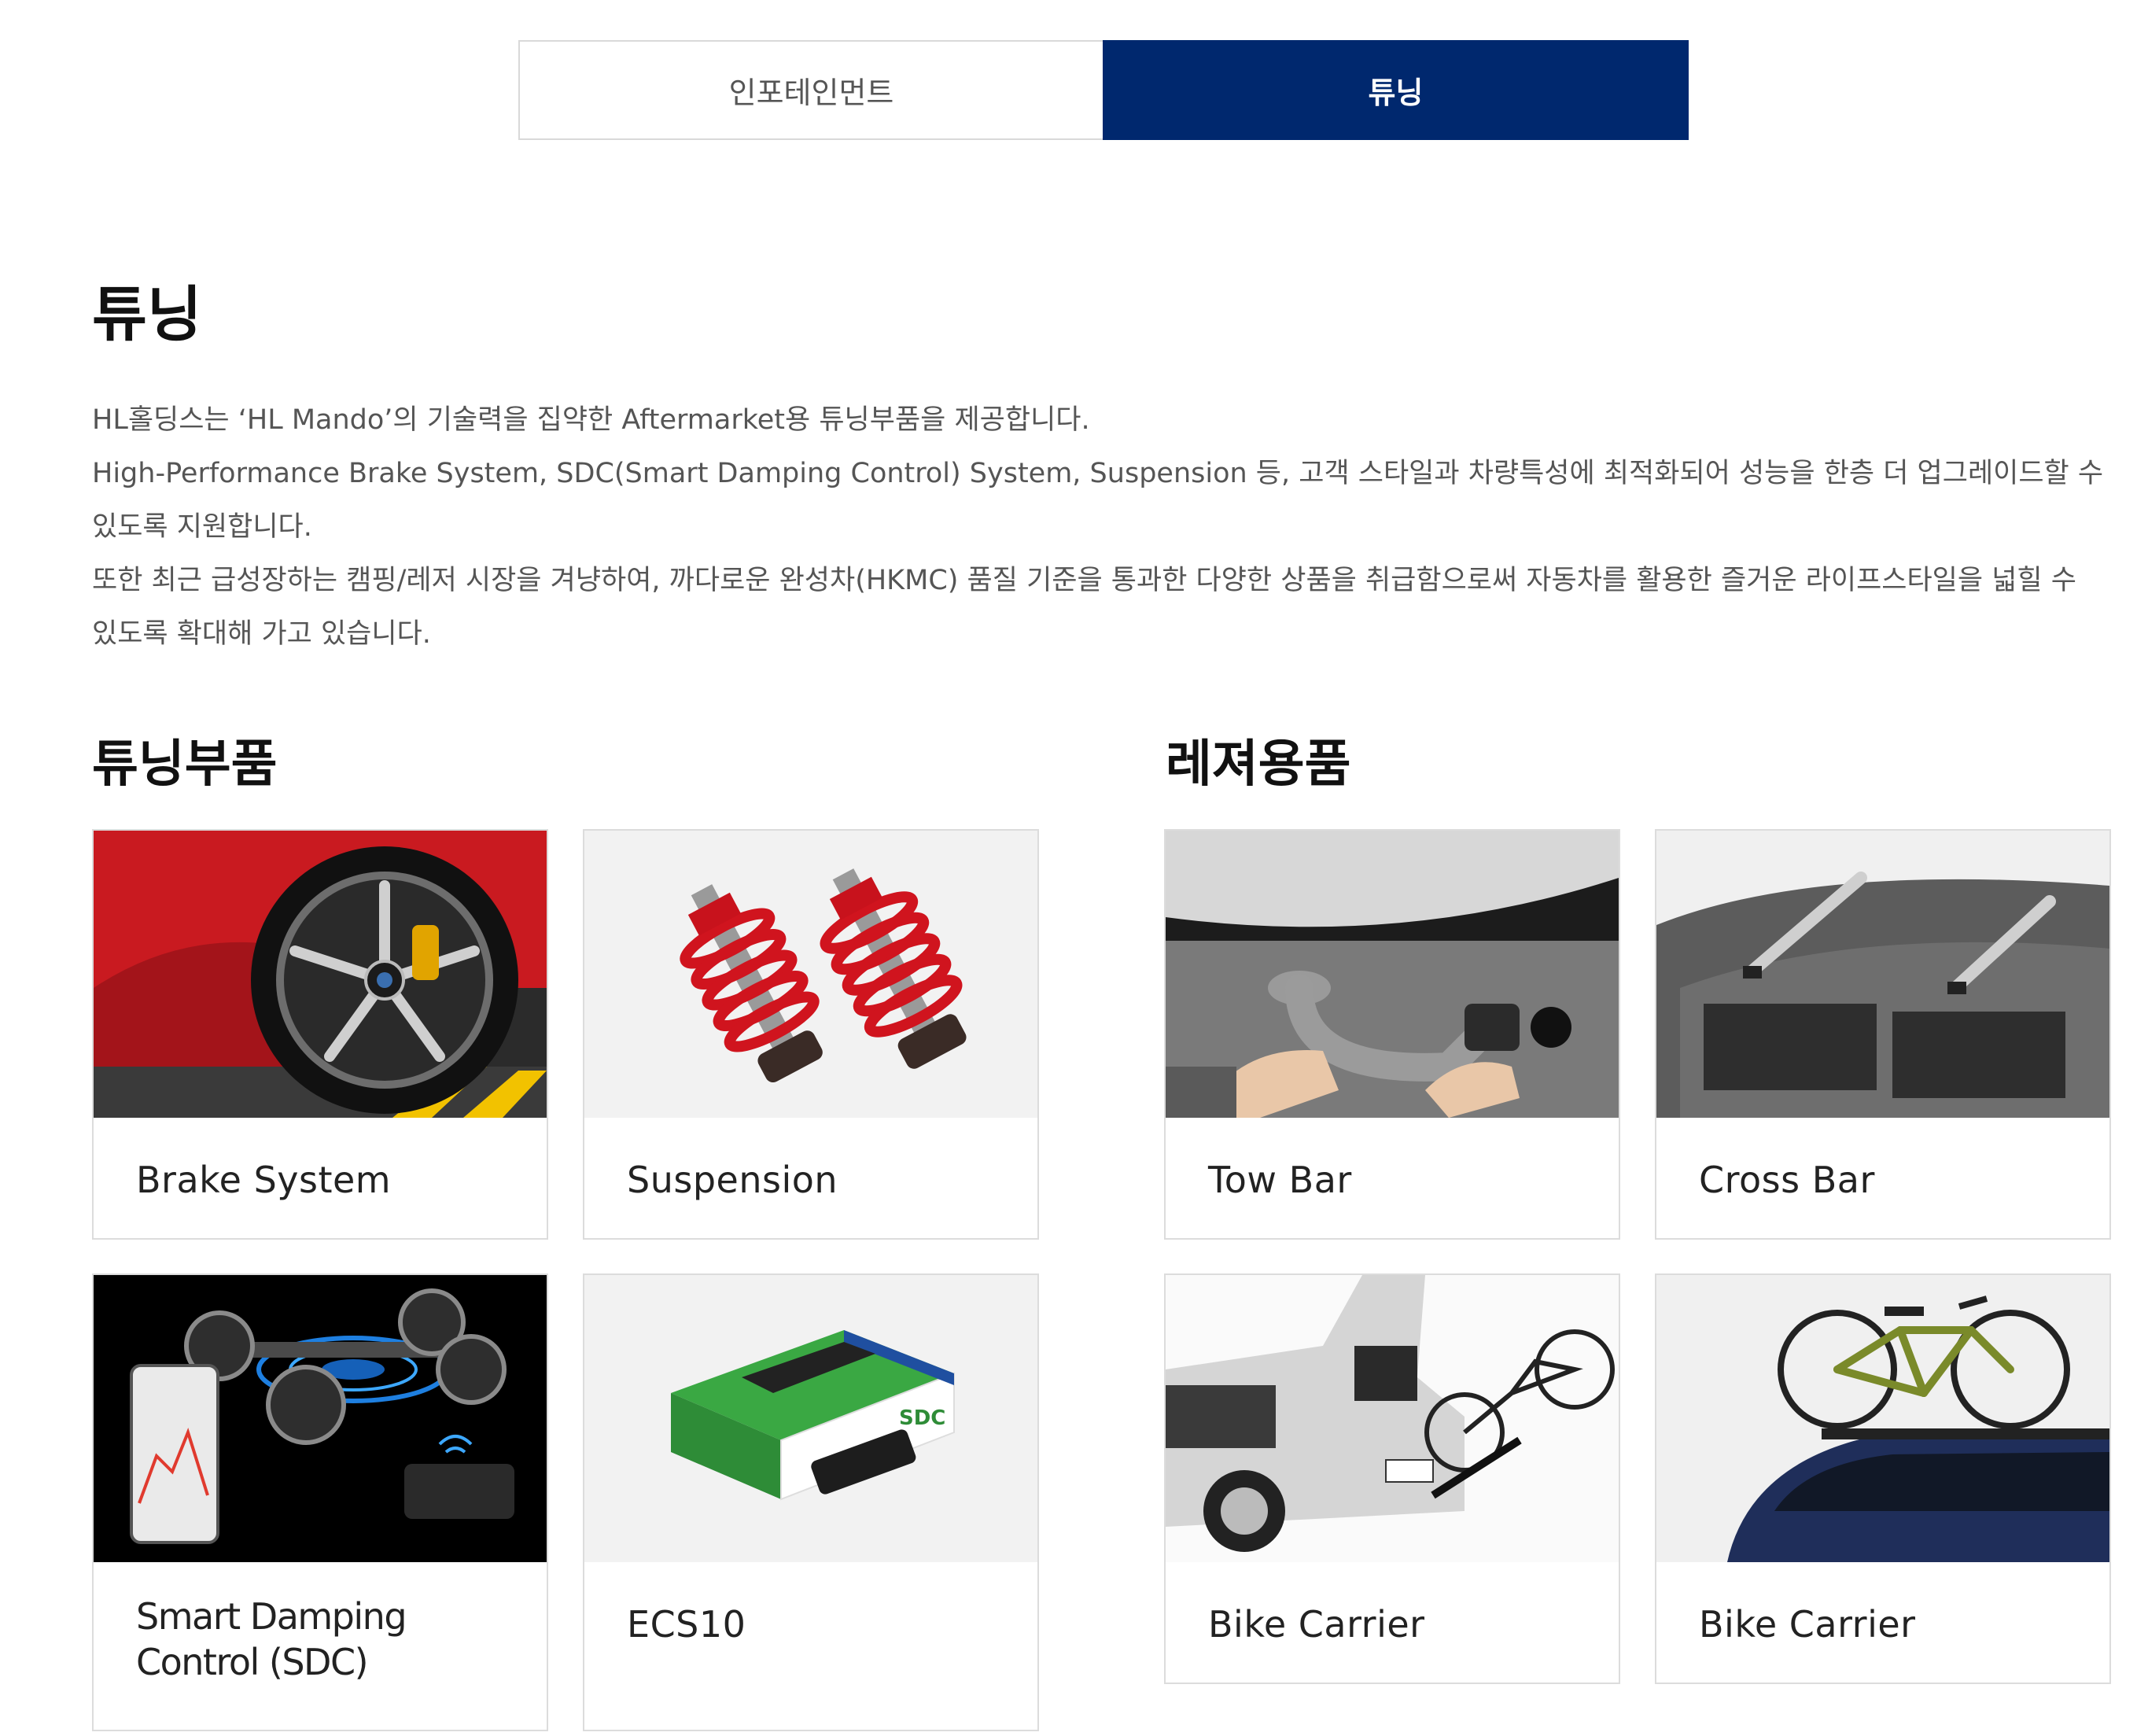  What do you see at coordinates (922, 1418) in the screenshot?
I see `svg-text: SDC` at bounding box center [922, 1418].